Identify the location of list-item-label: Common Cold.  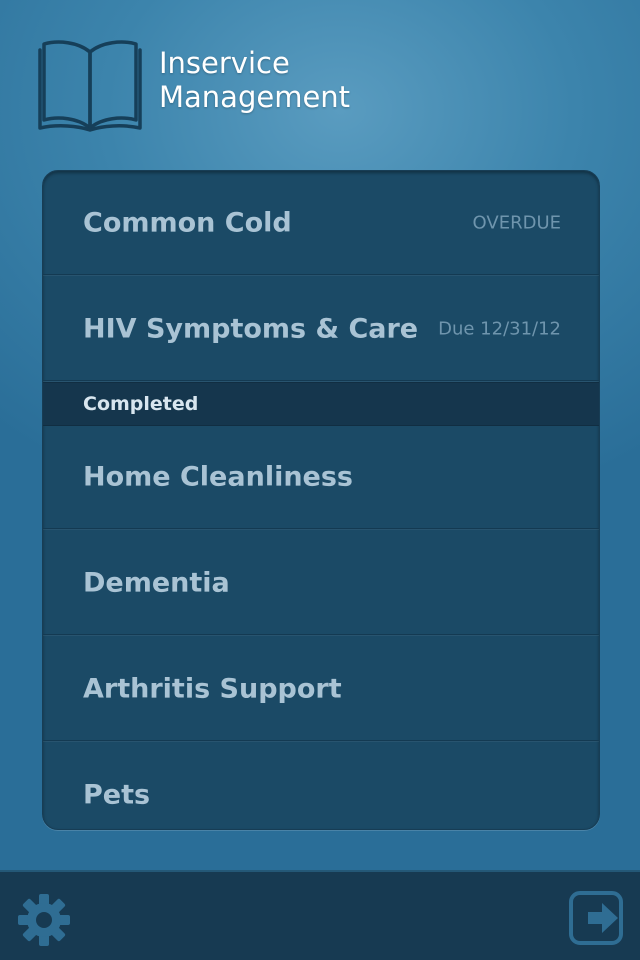
(187, 222).